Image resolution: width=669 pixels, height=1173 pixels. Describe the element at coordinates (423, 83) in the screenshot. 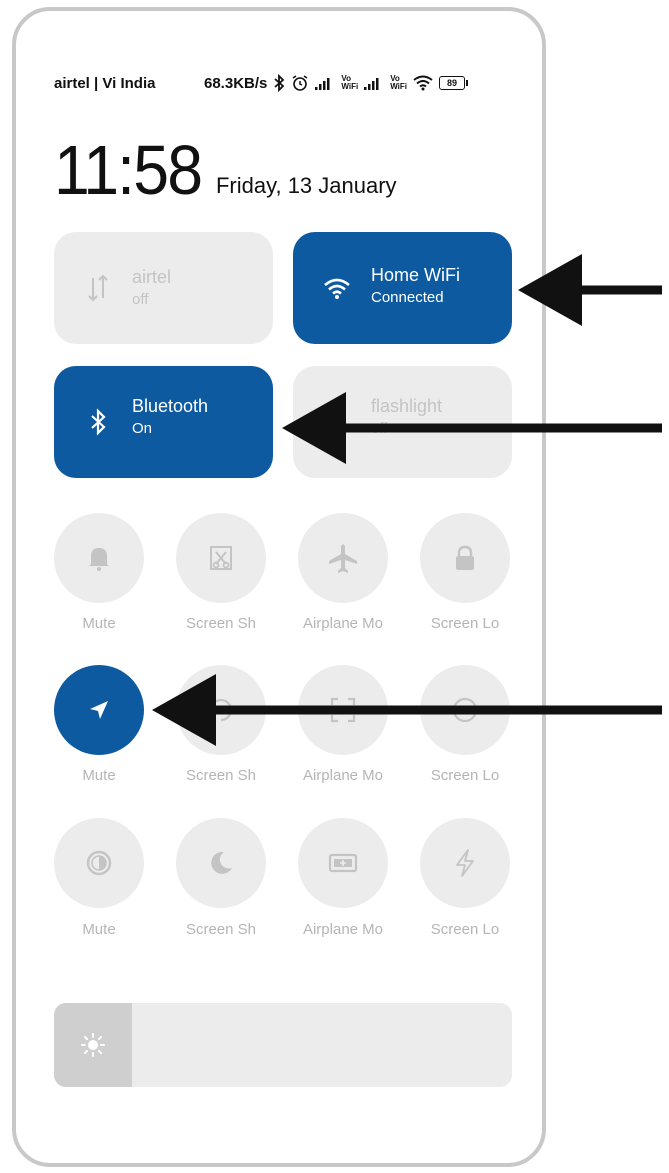

I see `wifi-status-icon` at that location.